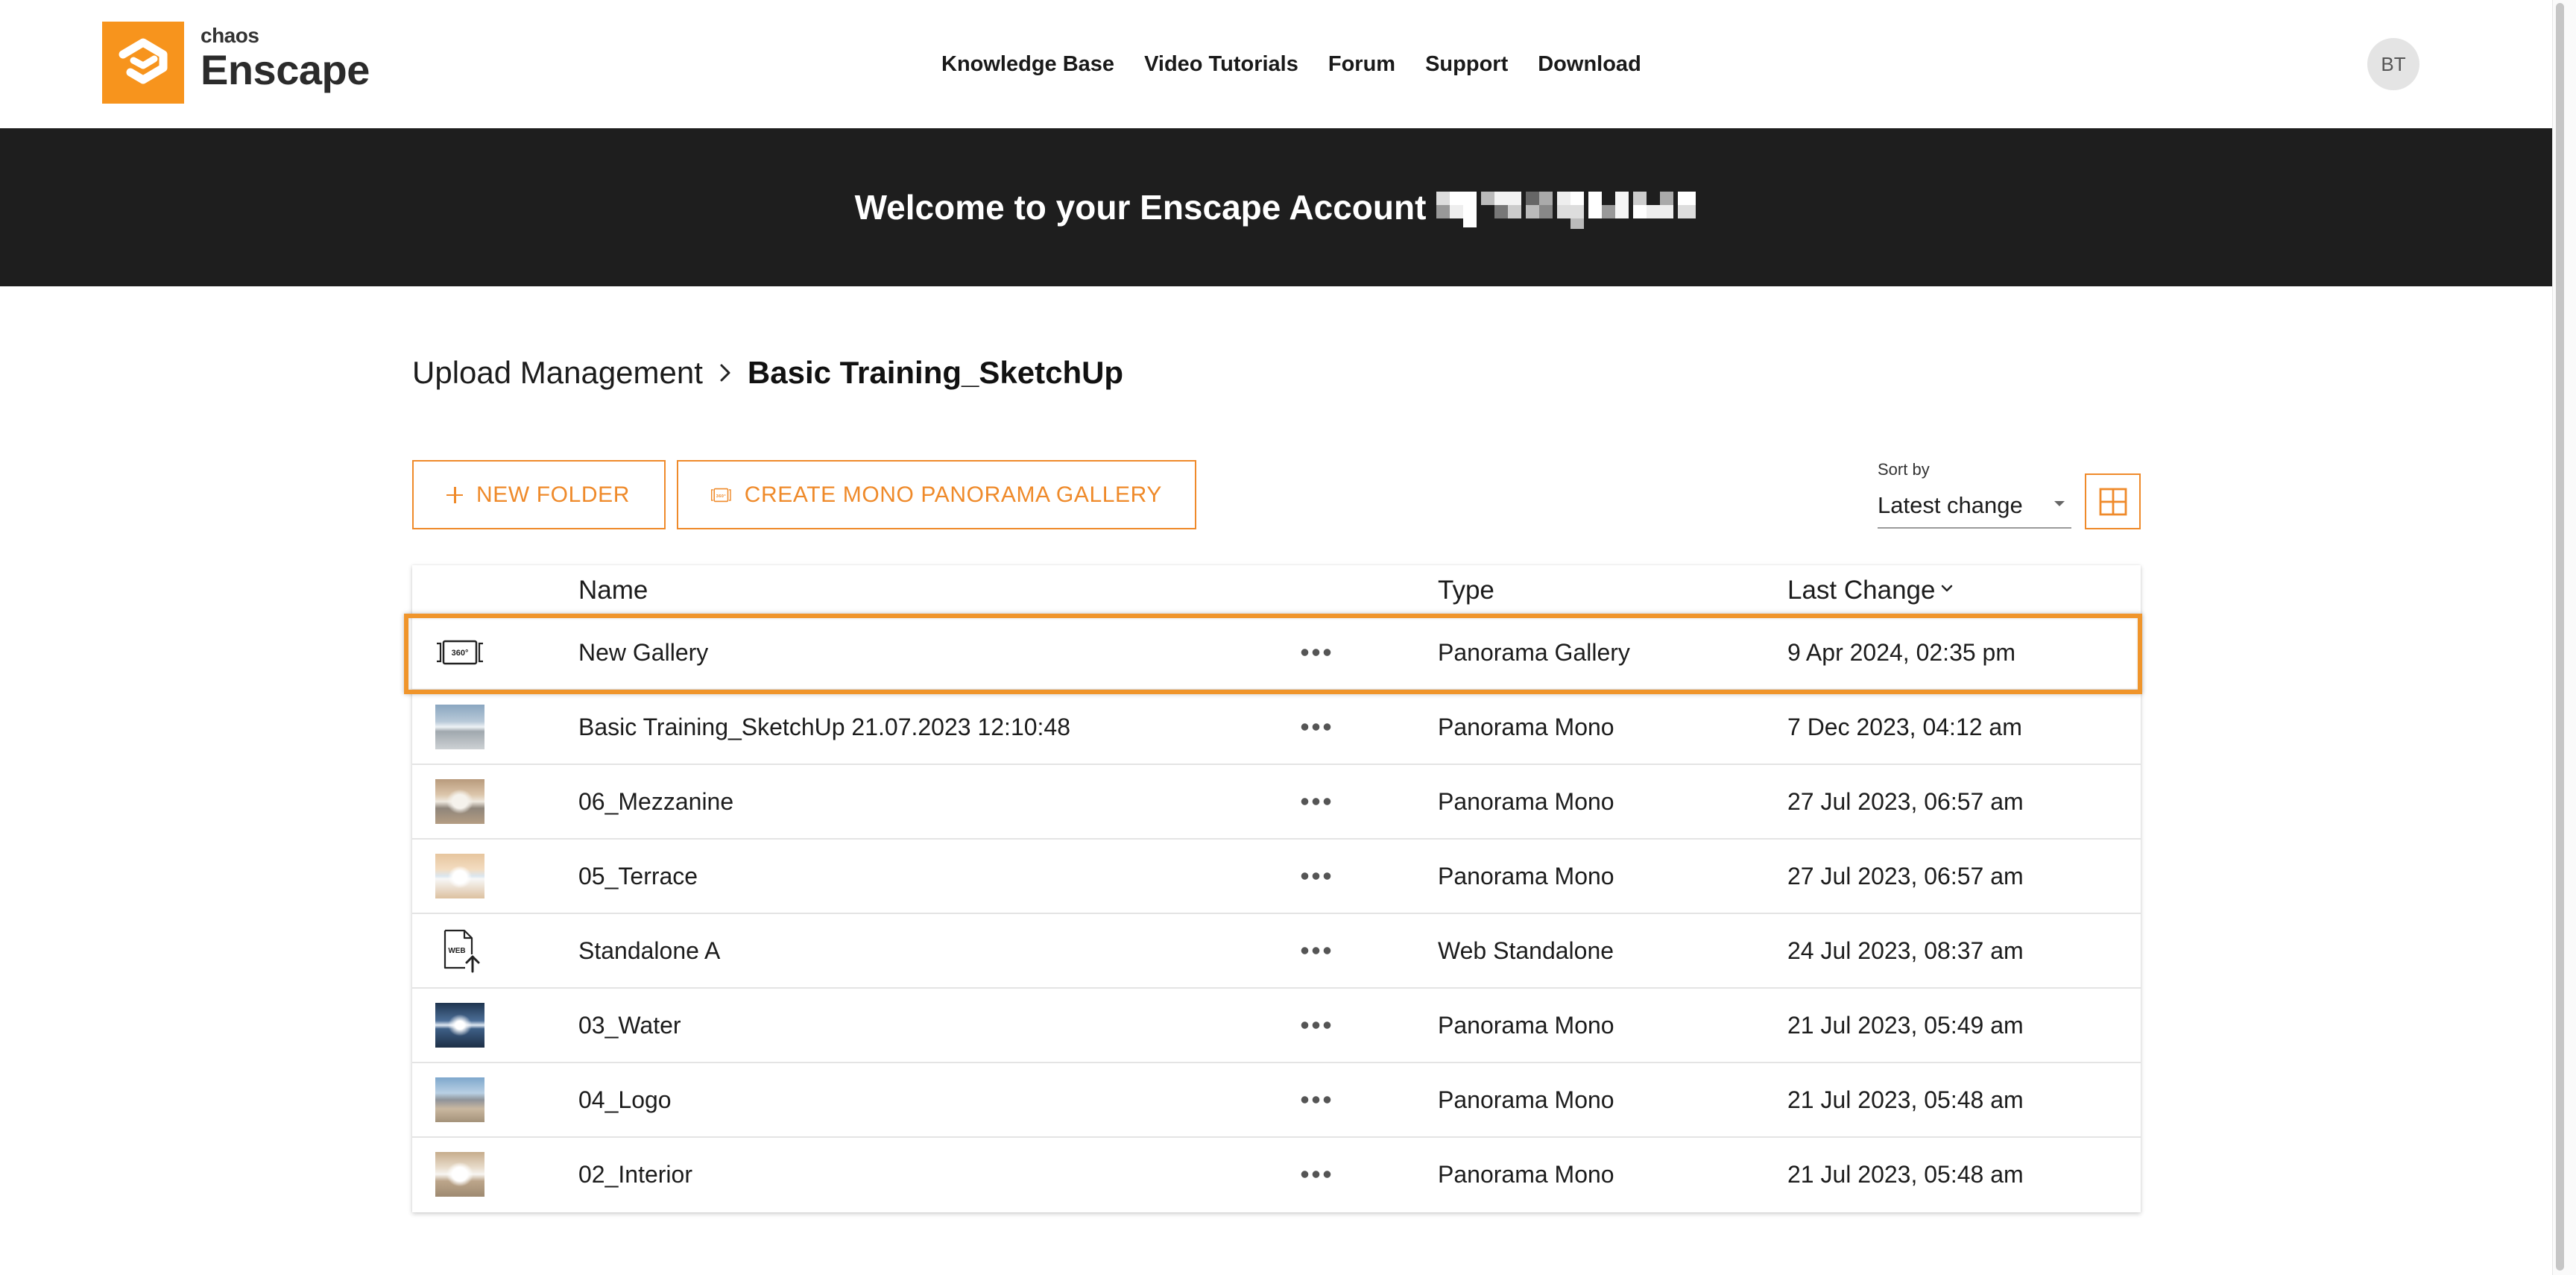 This screenshot has height=1275, width=2576. What do you see at coordinates (2560, 637) in the screenshot?
I see `scrollbar-thumb` at bounding box center [2560, 637].